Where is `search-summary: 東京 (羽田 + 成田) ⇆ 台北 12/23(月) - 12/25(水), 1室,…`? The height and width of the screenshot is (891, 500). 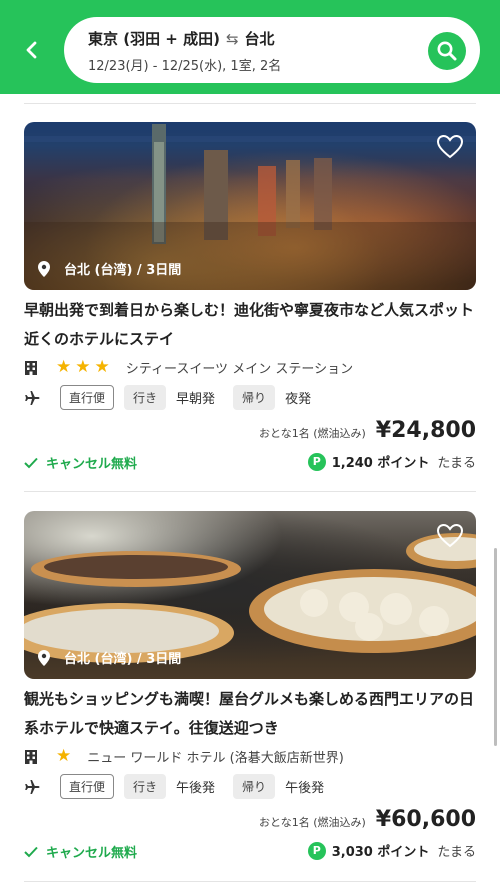 search-summary: 東京 (羽田 + 成田) ⇆ 台北 12/23(月) - 12/25(水), 1室,… is located at coordinates (272, 50).